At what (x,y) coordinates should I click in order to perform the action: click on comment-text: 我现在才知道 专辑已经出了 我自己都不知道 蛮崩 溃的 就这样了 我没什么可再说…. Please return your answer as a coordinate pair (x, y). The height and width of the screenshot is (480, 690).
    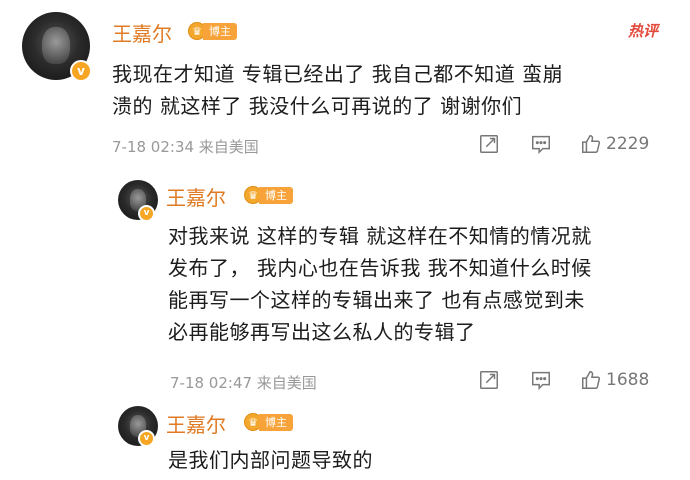
    Looking at the image, I should click on (392, 90).